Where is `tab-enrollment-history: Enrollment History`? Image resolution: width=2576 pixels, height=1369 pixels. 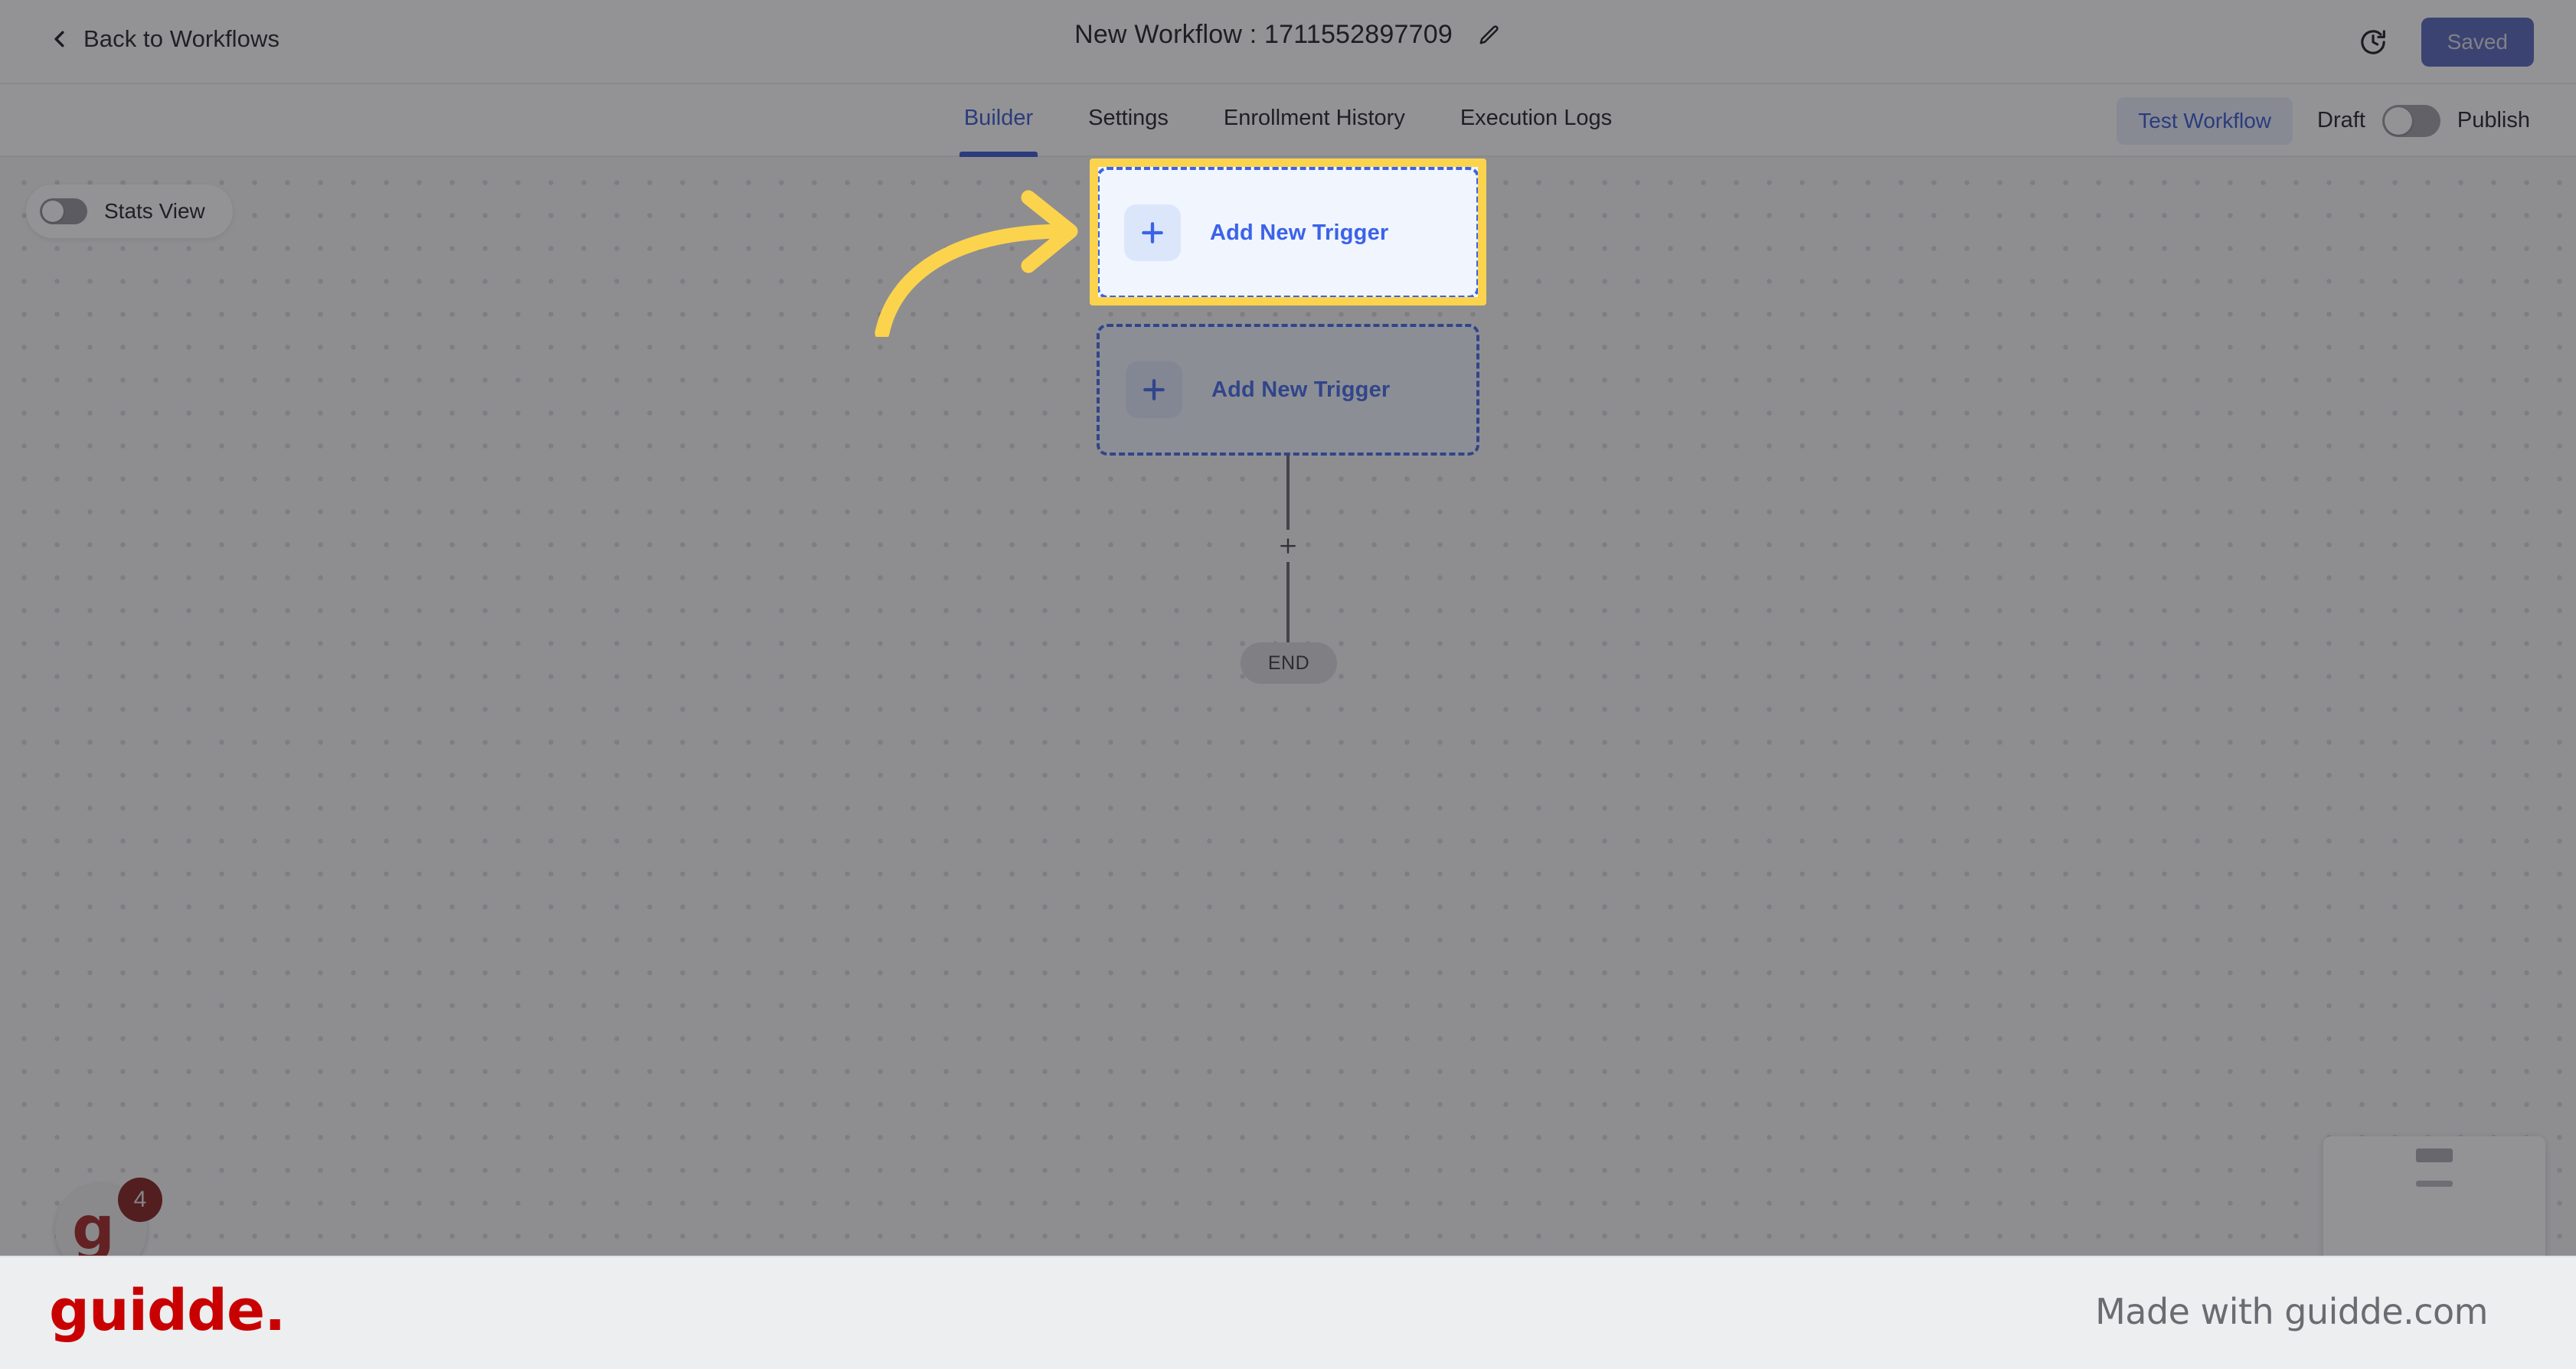 tab-enrollment-history: Enrollment History is located at coordinates (1314, 120).